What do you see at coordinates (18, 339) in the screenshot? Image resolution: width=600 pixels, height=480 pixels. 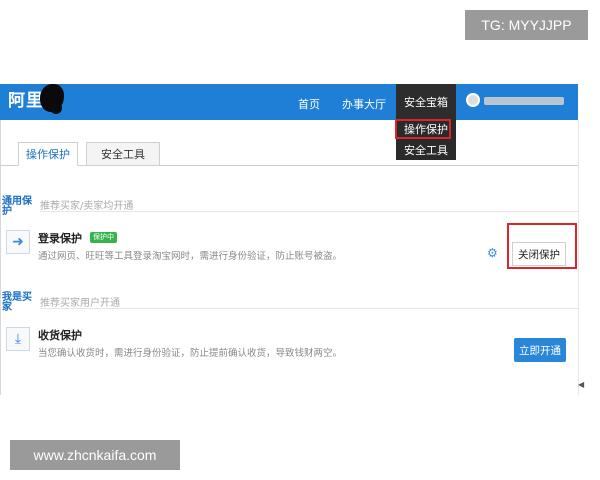 I see `download-arrow-icon: ⤓` at bounding box center [18, 339].